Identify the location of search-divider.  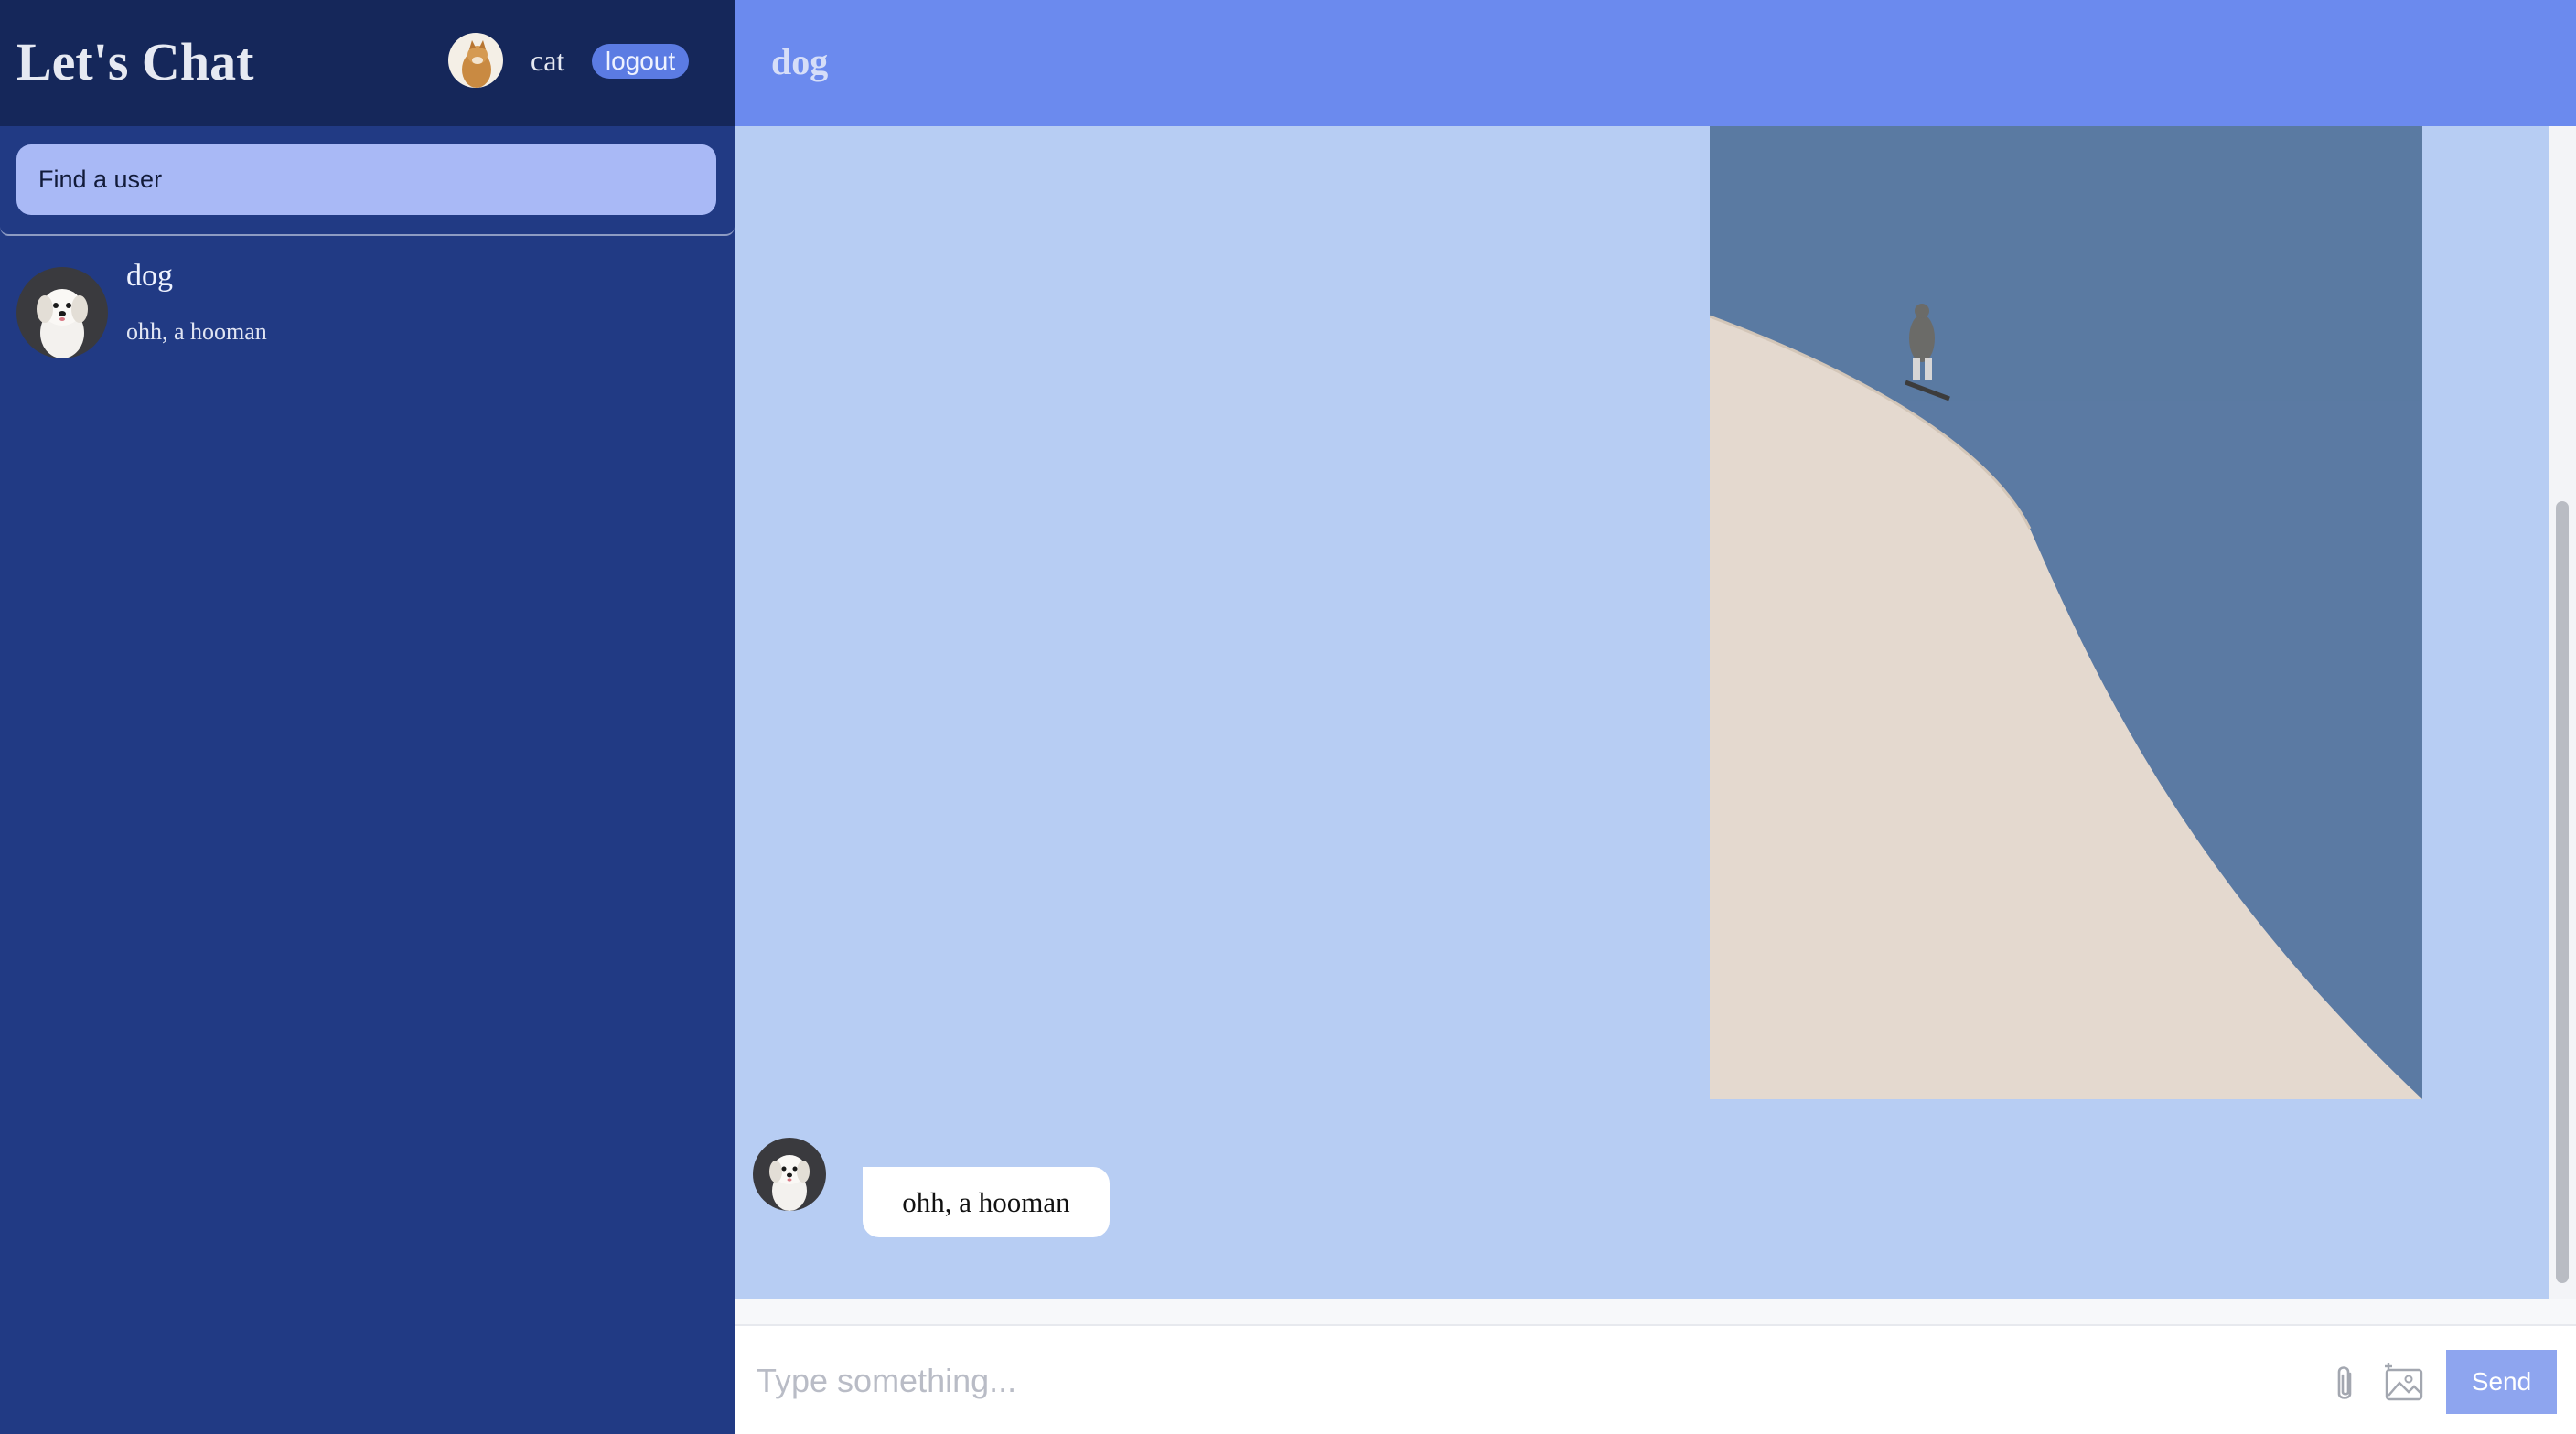
(367, 231).